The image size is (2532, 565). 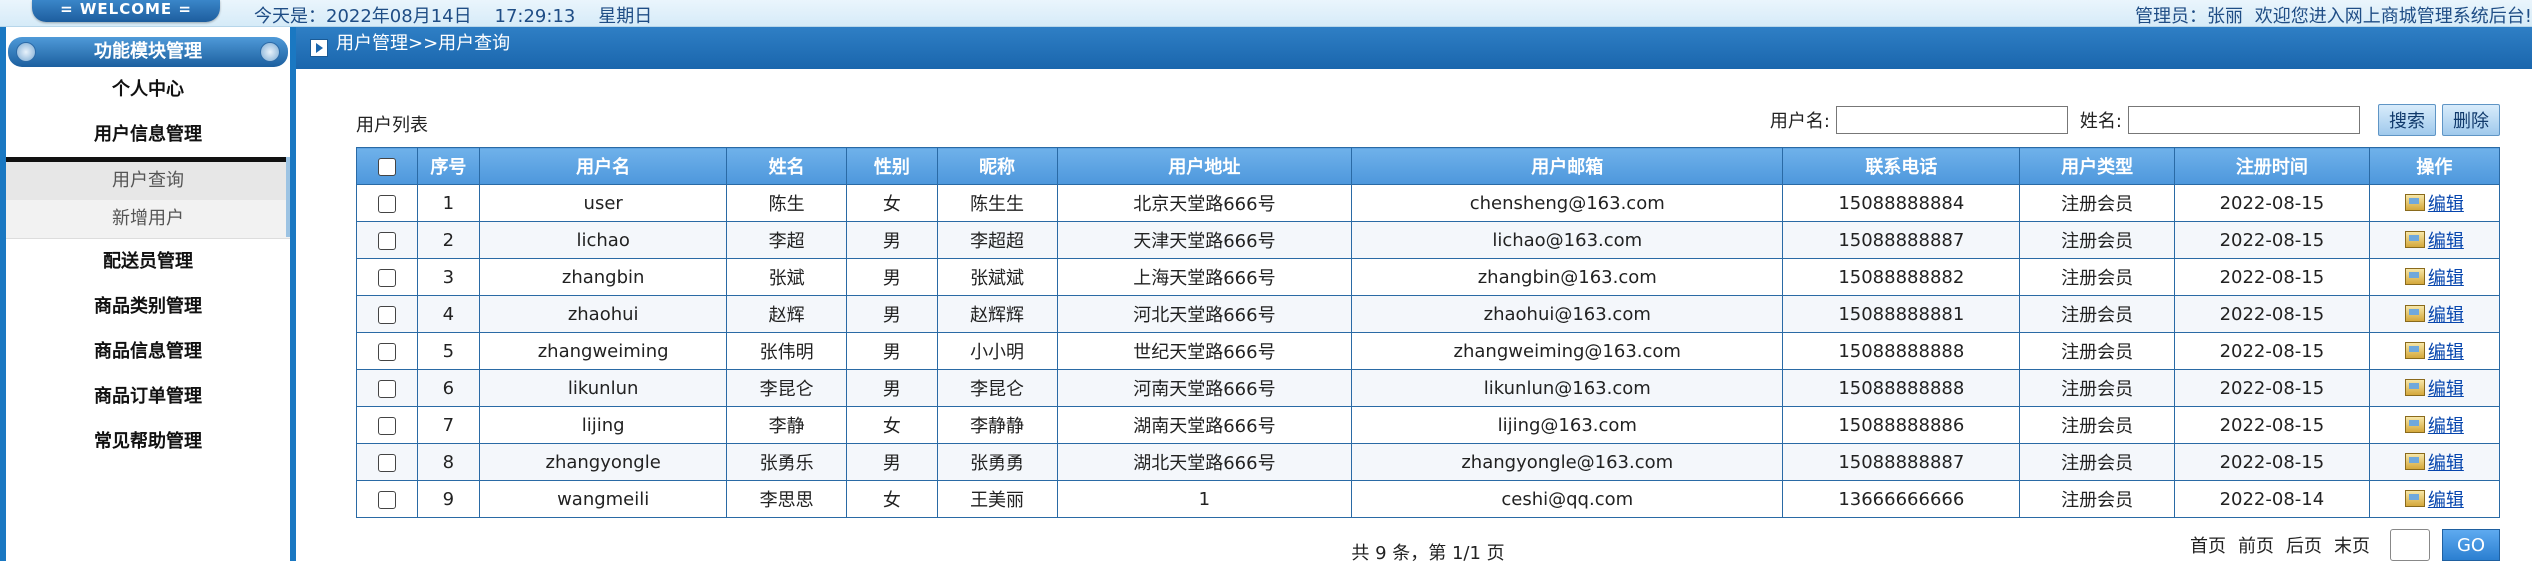 What do you see at coordinates (386, 166) in the screenshot?
I see `select-all-checkbox` at bounding box center [386, 166].